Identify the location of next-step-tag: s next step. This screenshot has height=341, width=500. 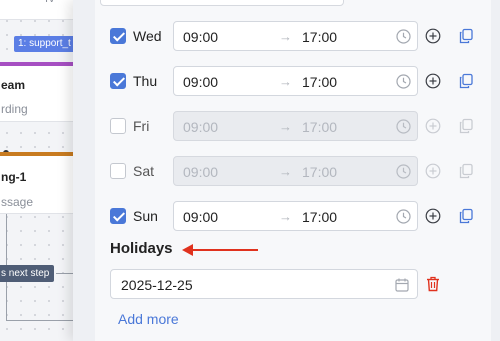
(27, 273).